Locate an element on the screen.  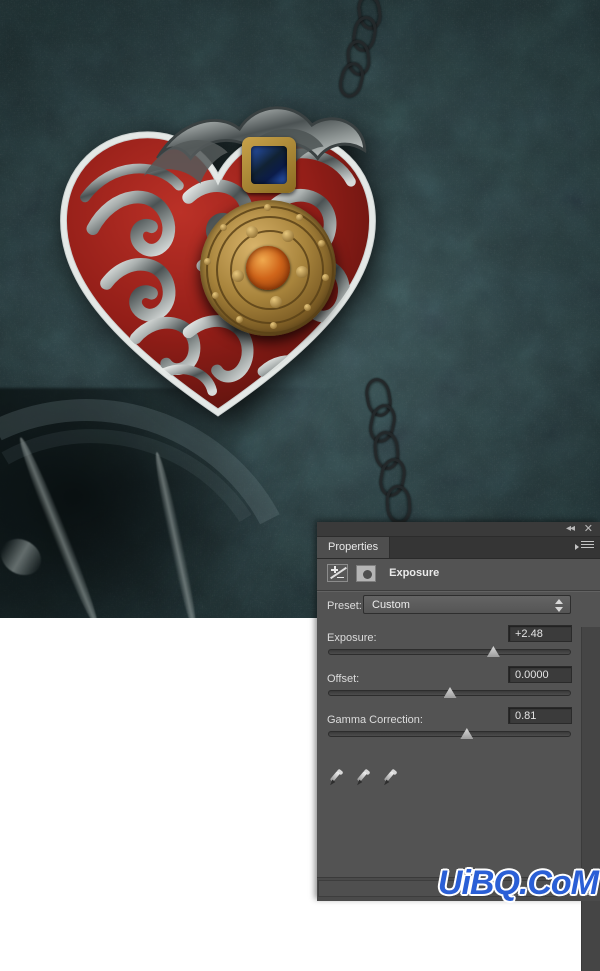
exposure-value-field: +2.48 is located at coordinates (540, 633).